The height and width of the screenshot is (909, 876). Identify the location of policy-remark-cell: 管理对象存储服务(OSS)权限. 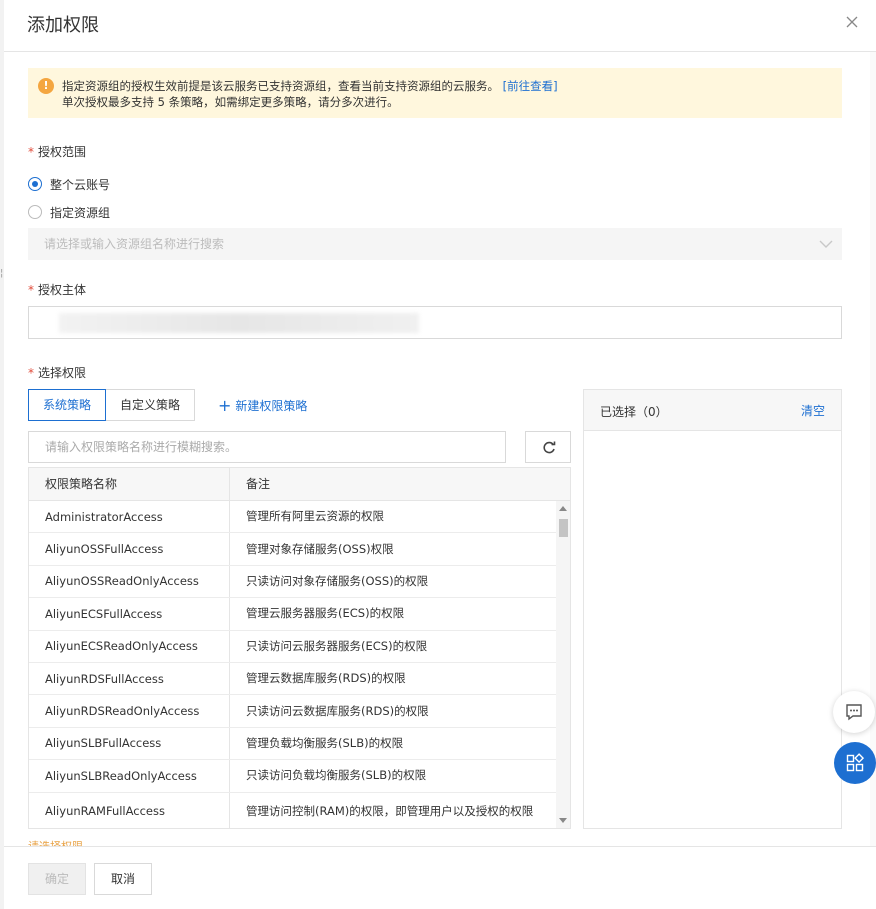
(320, 548).